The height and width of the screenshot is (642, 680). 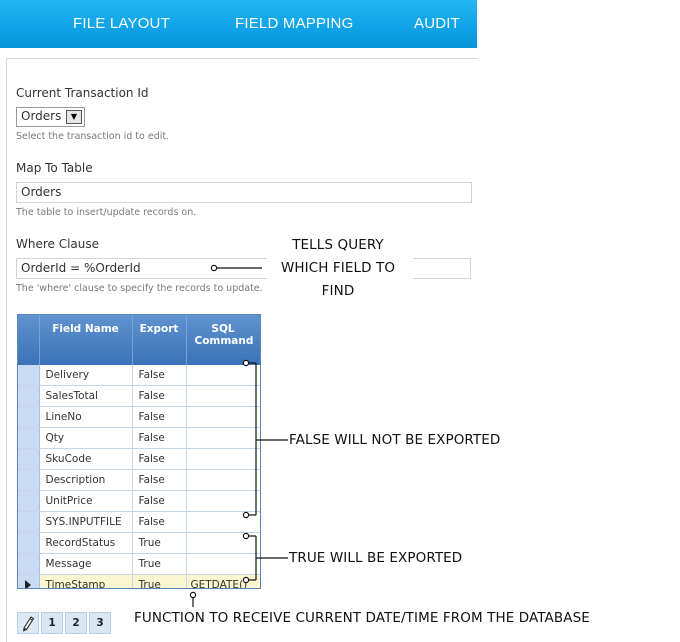 What do you see at coordinates (86, 417) in the screenshot?
I see `cell-field-name: LineNo` at bounding box center [86, 417].